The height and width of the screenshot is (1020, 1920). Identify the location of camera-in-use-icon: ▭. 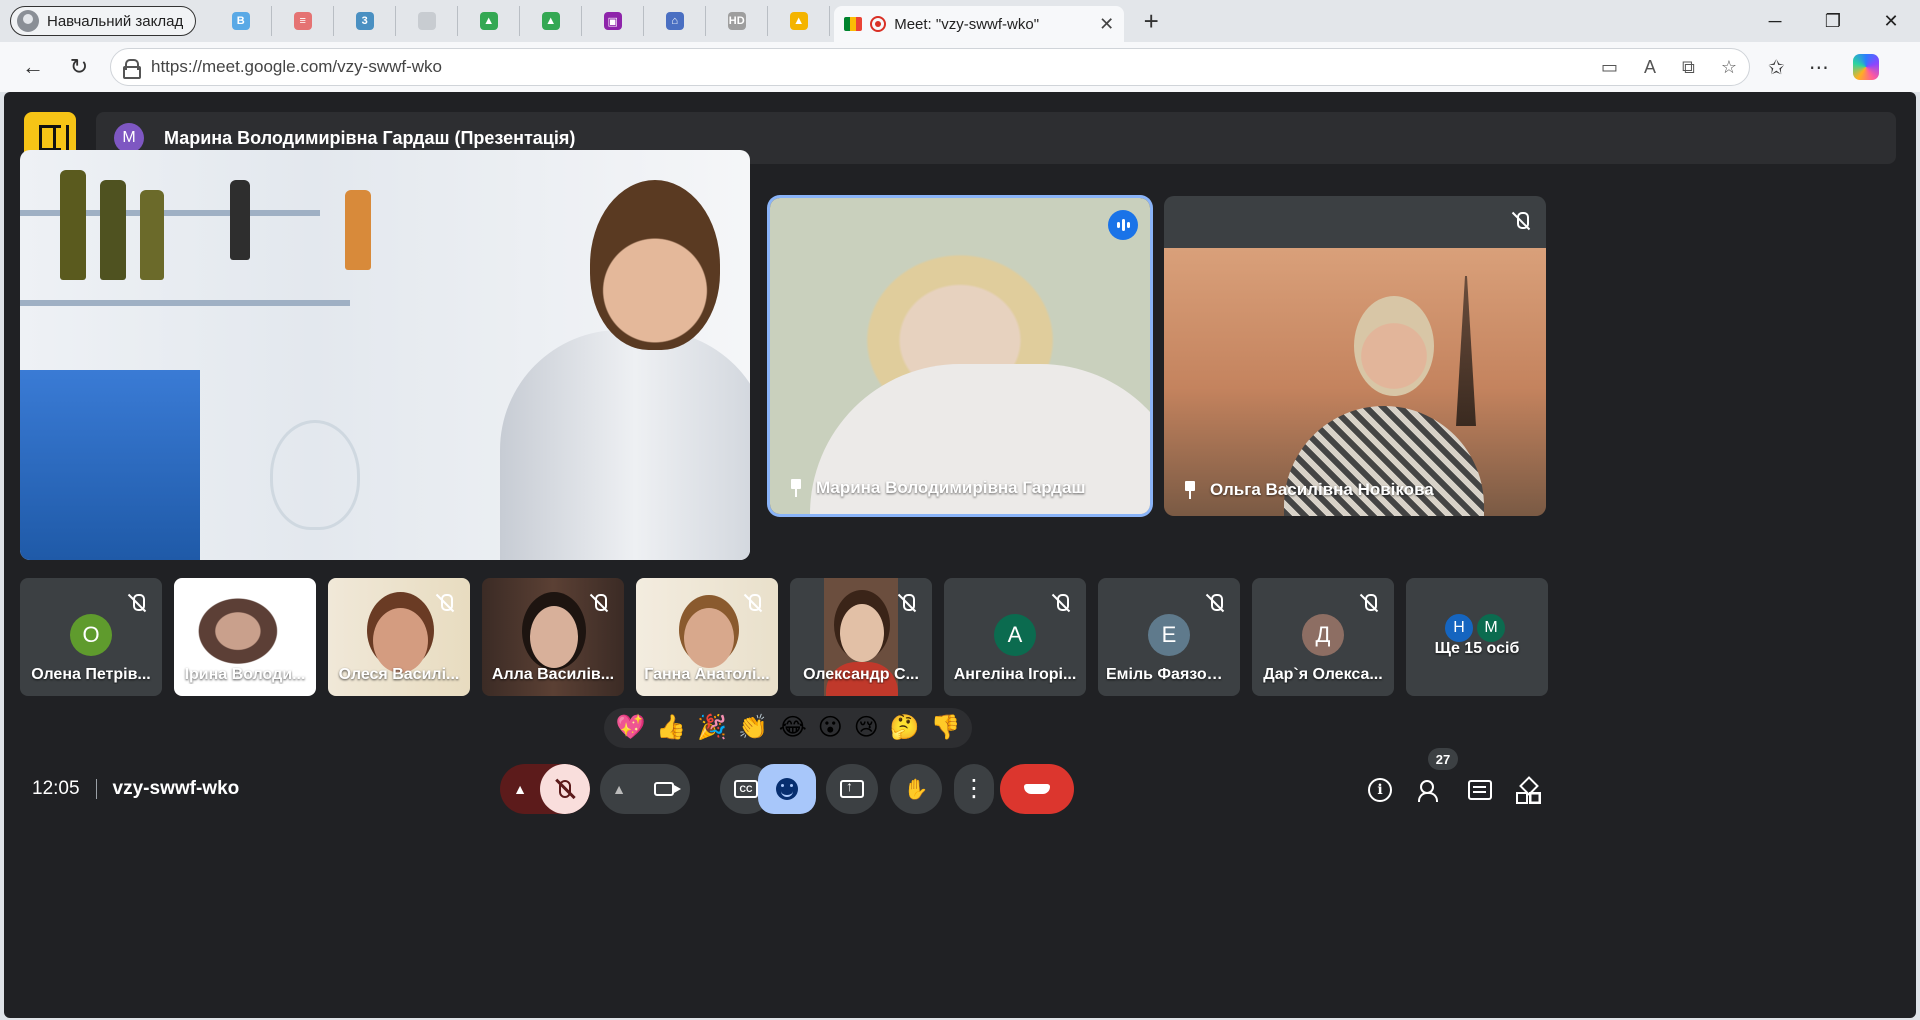
(1609, 67).